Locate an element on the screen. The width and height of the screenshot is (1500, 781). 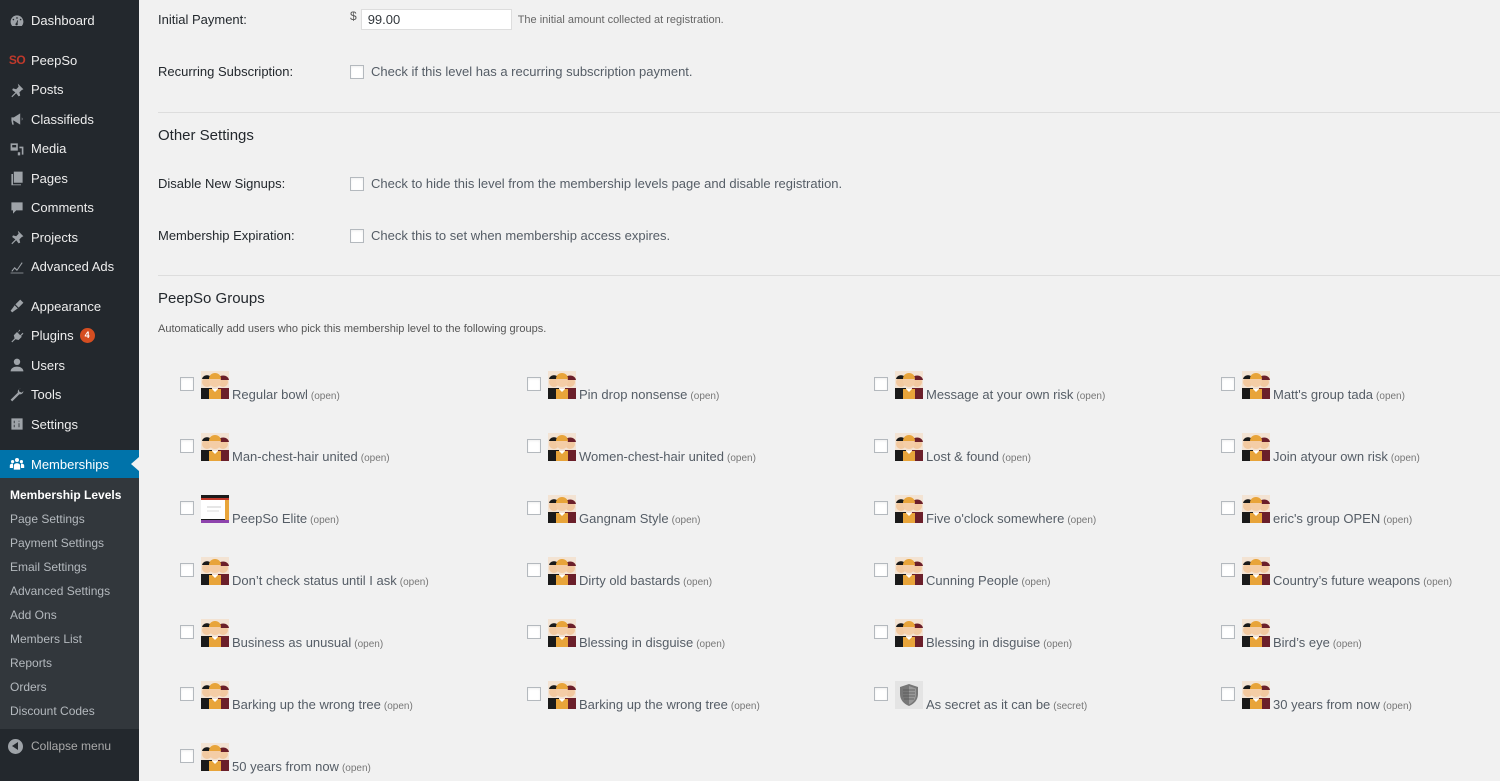
group-title: Message at your own risk is located at coordinates (1000, 394).